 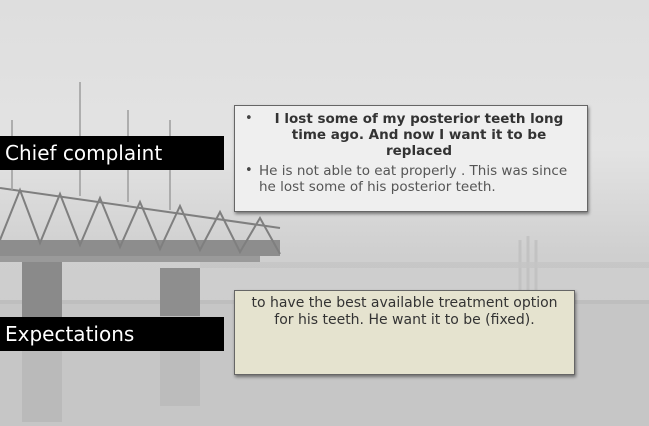 I want to click on expectations-label: Expectations, so click(x=112, y=334).